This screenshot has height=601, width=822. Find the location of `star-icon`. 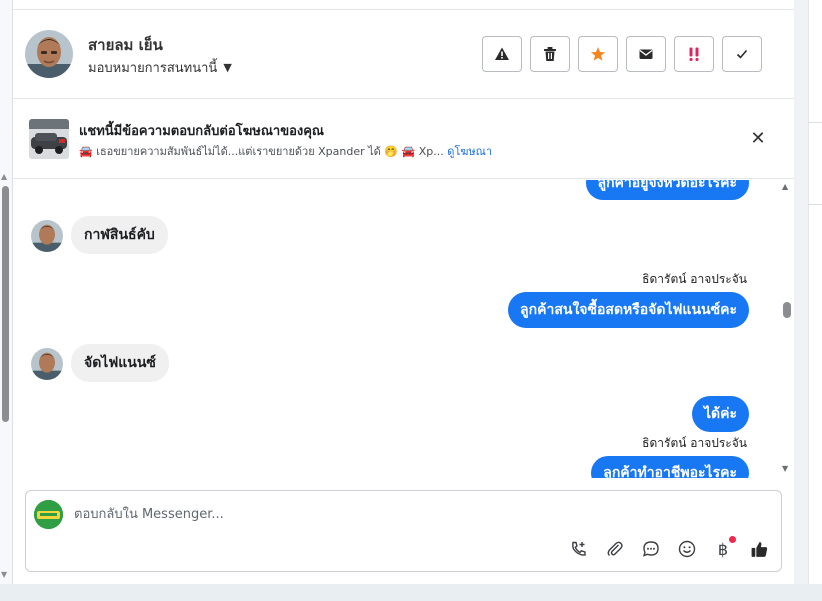

star-icon is located at coordinates (598, 54).